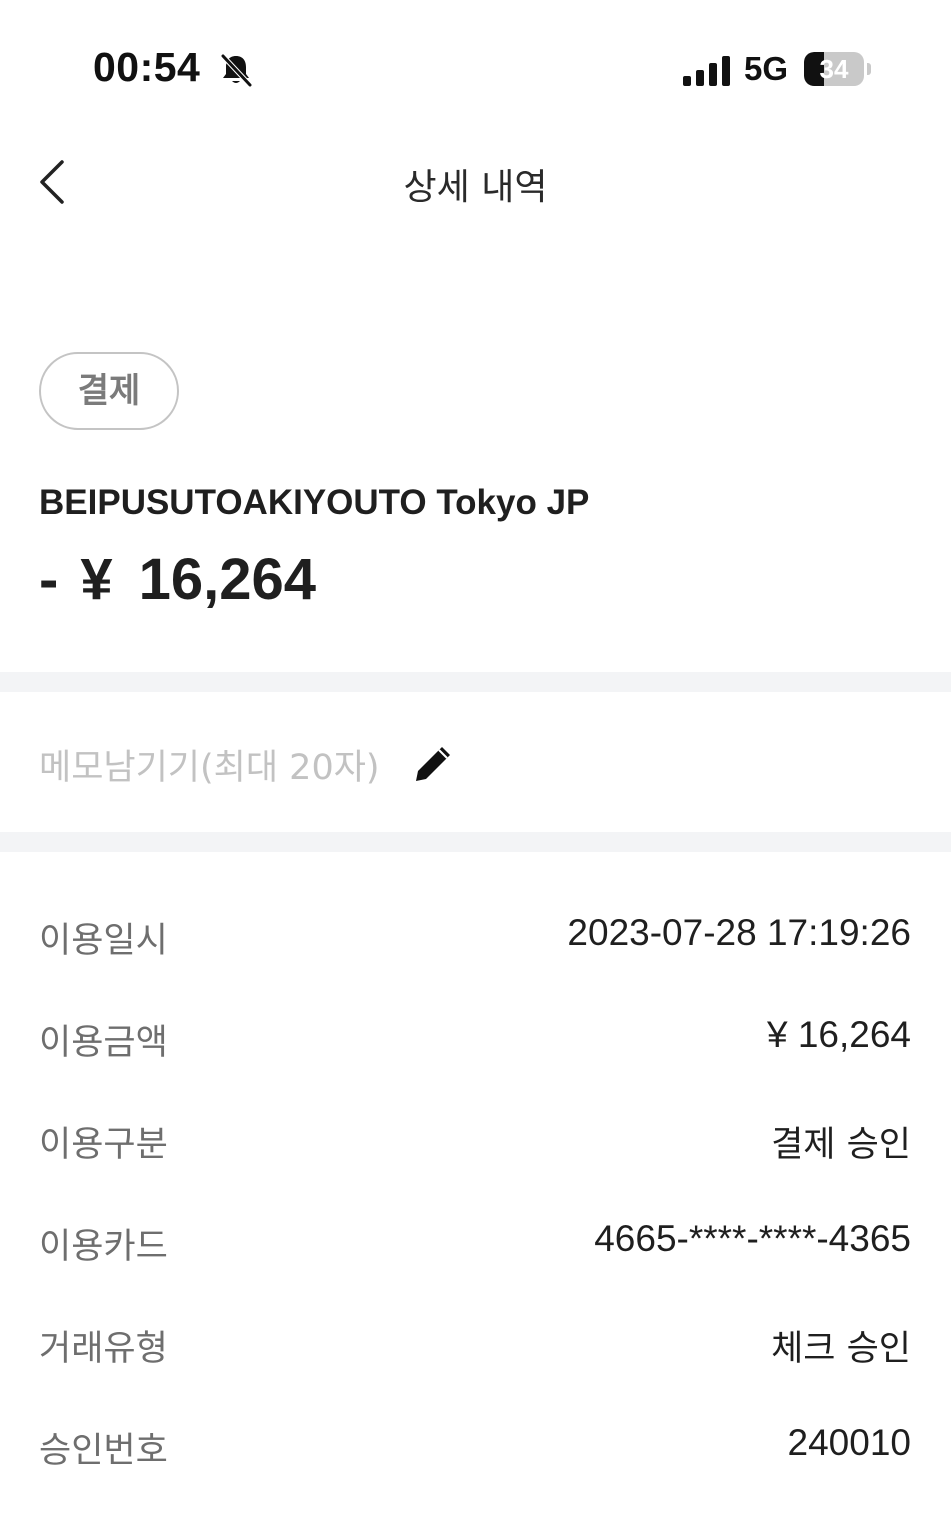 This screenshot has width=951, height=1524. What do you see at coordinates (103, 1349) in the screenshot?
I see `detail-label: 거래유형` at bounding box center [103, 1349].